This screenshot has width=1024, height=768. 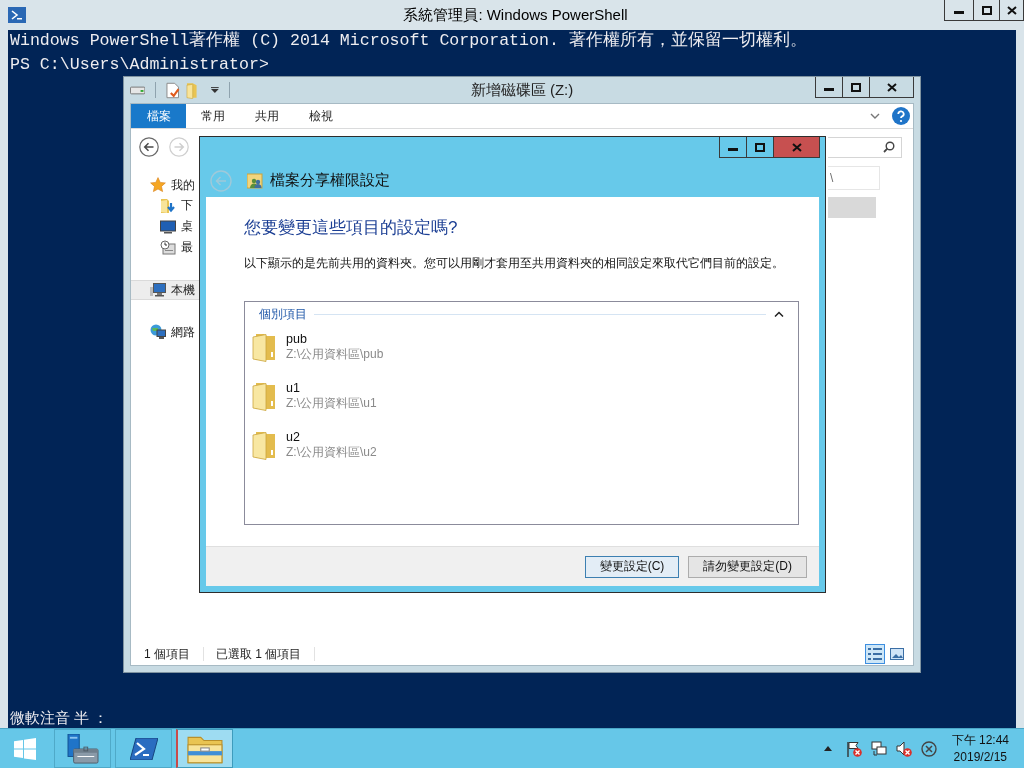 I want to click on nav-item: 我的, so click(x=165, y=185).